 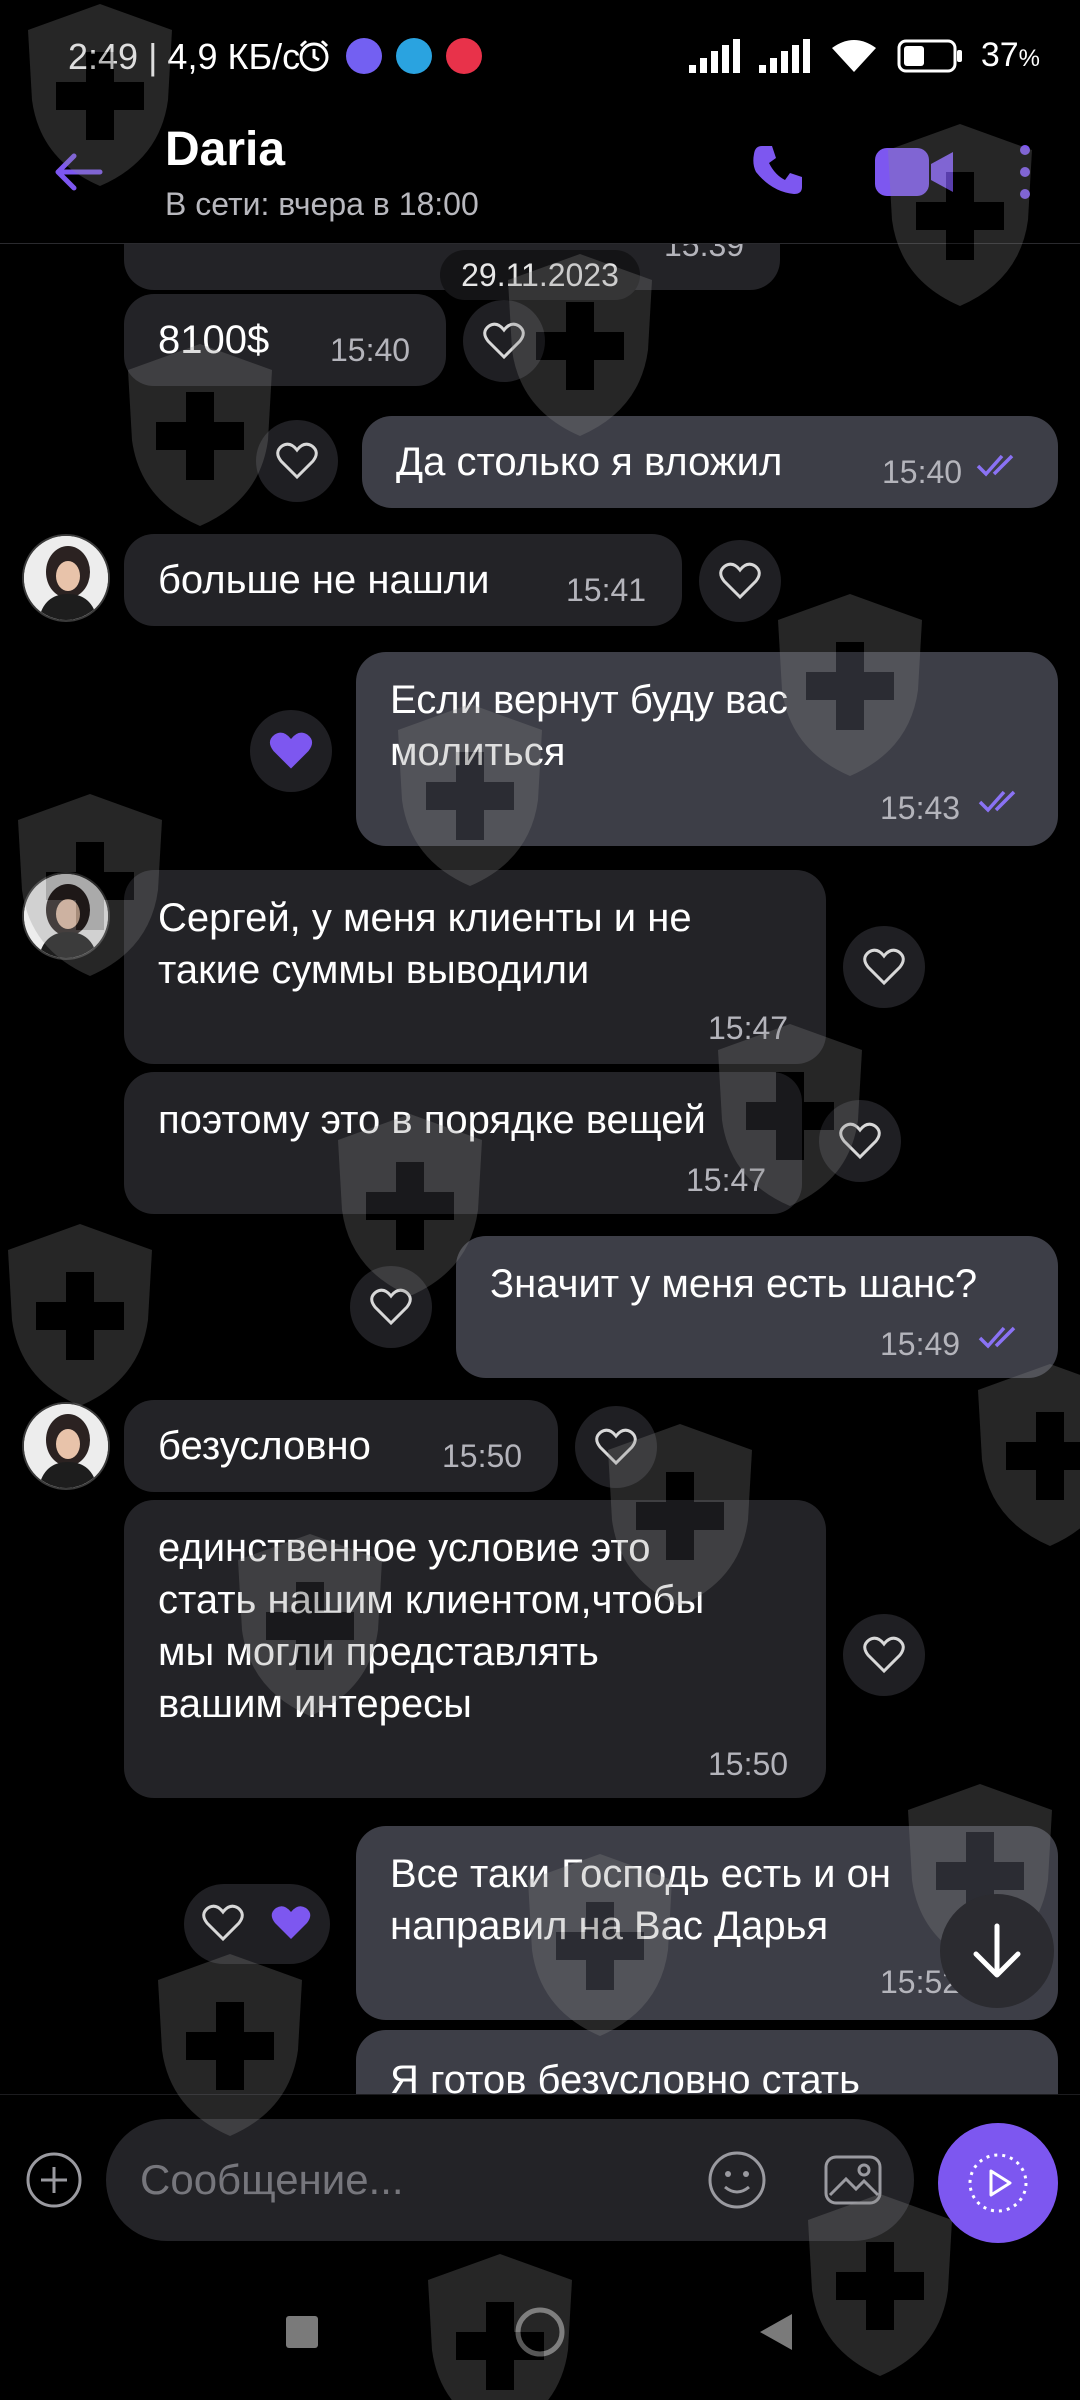 I want to click on battery-icon, so click(x=929, y=55).